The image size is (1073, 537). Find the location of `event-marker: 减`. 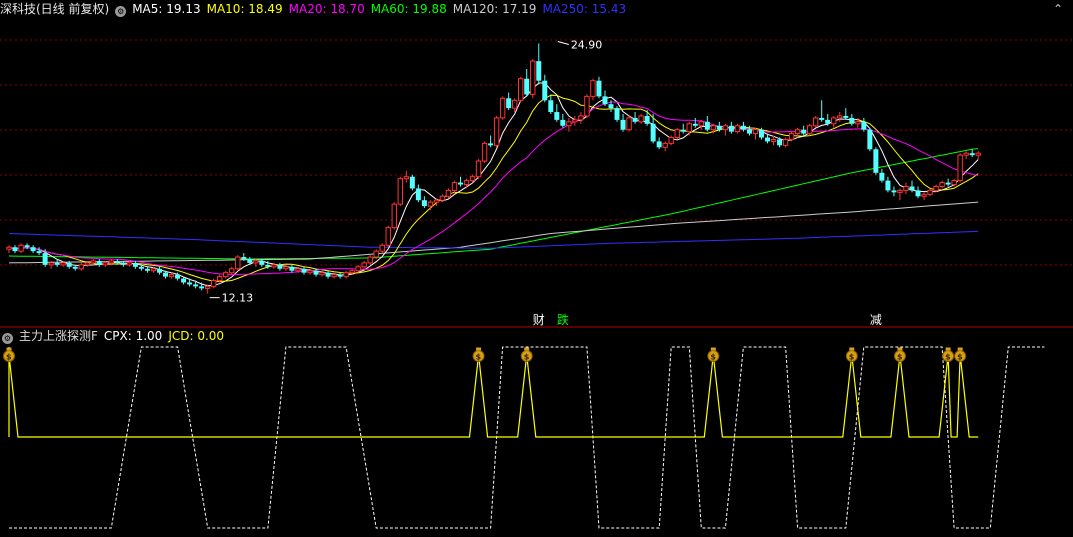

event-marker: 减 is located at coordinates (876, 320).